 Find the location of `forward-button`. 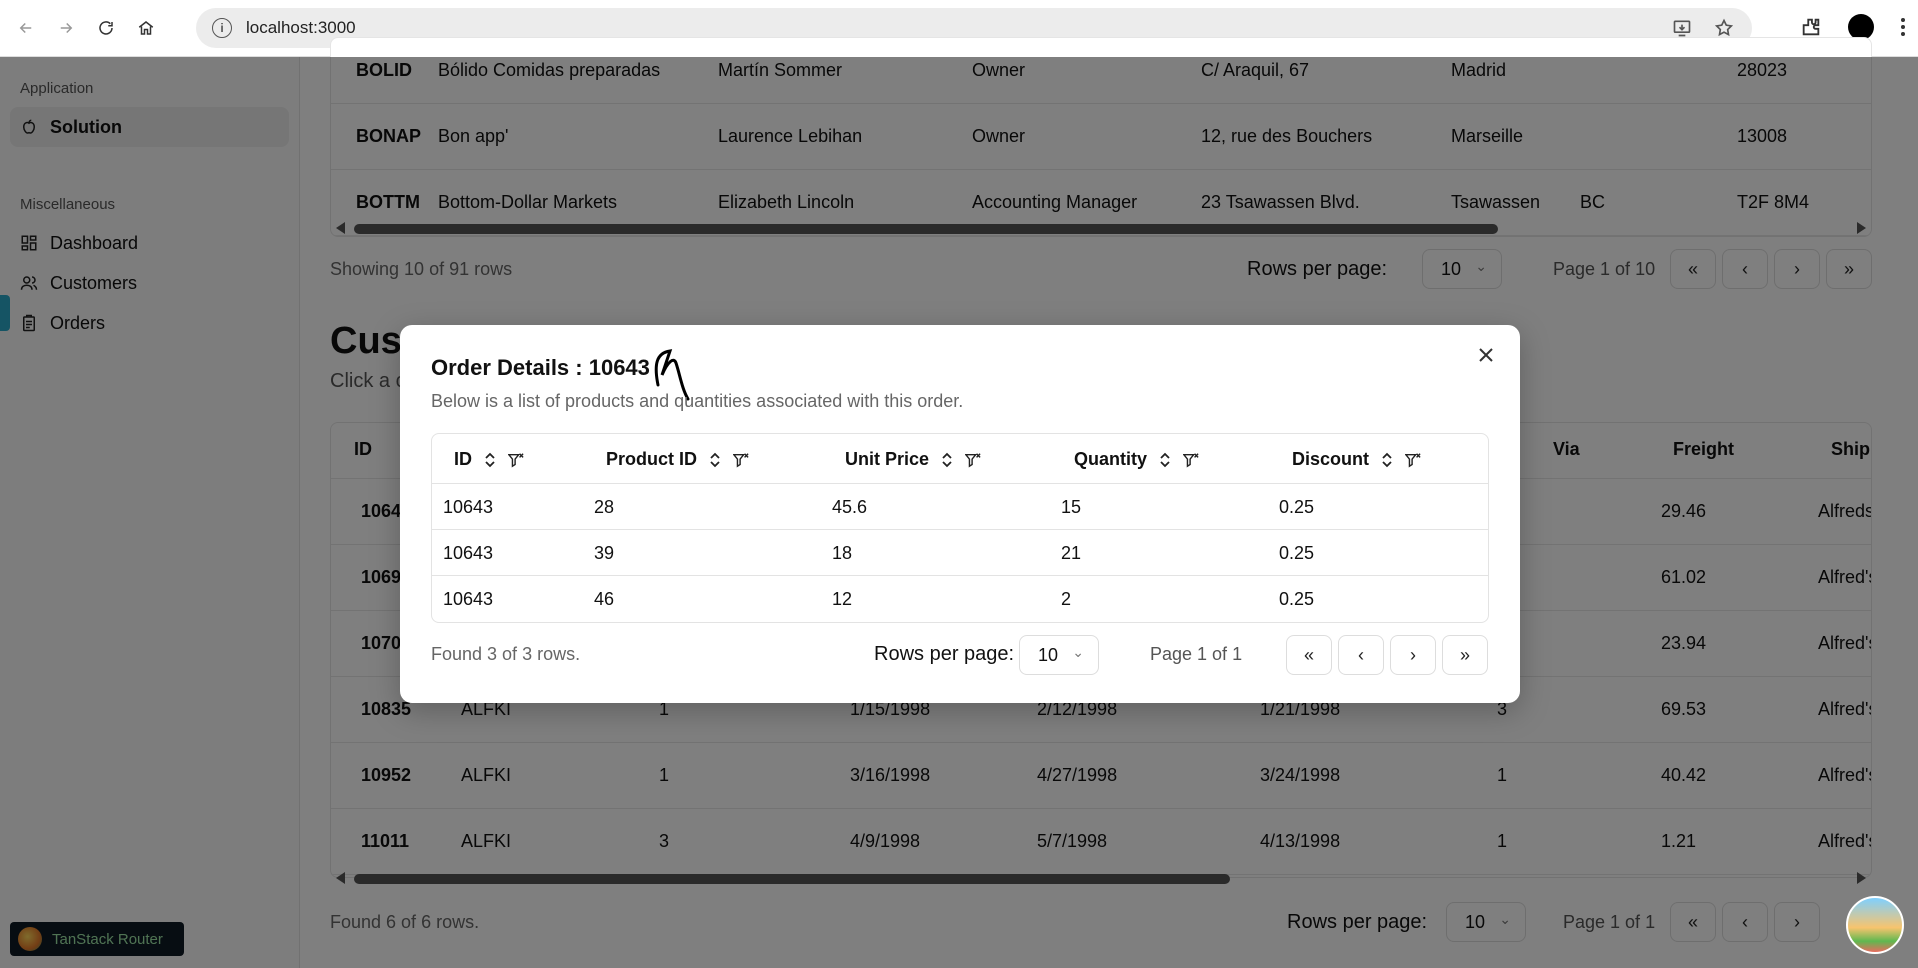

forward-button is located at coordinates (66, 28).